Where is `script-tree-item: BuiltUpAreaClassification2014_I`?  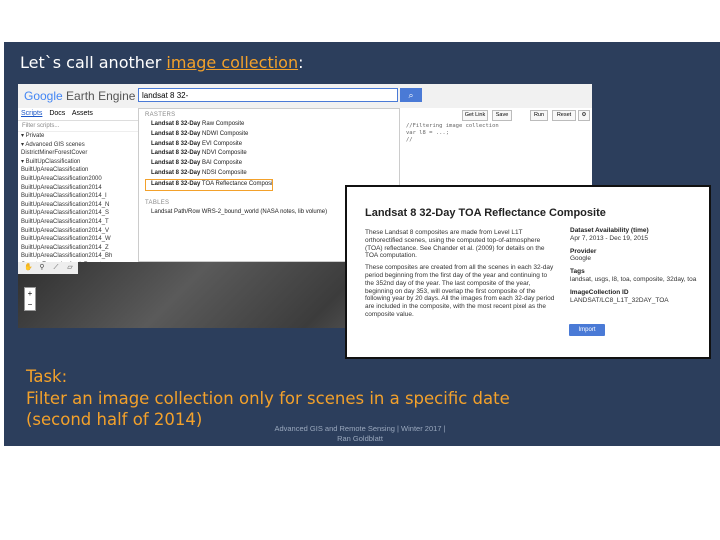
script-tree-item: BuiltUpAreaClassification2014_I is located at coordinates (78, 196).